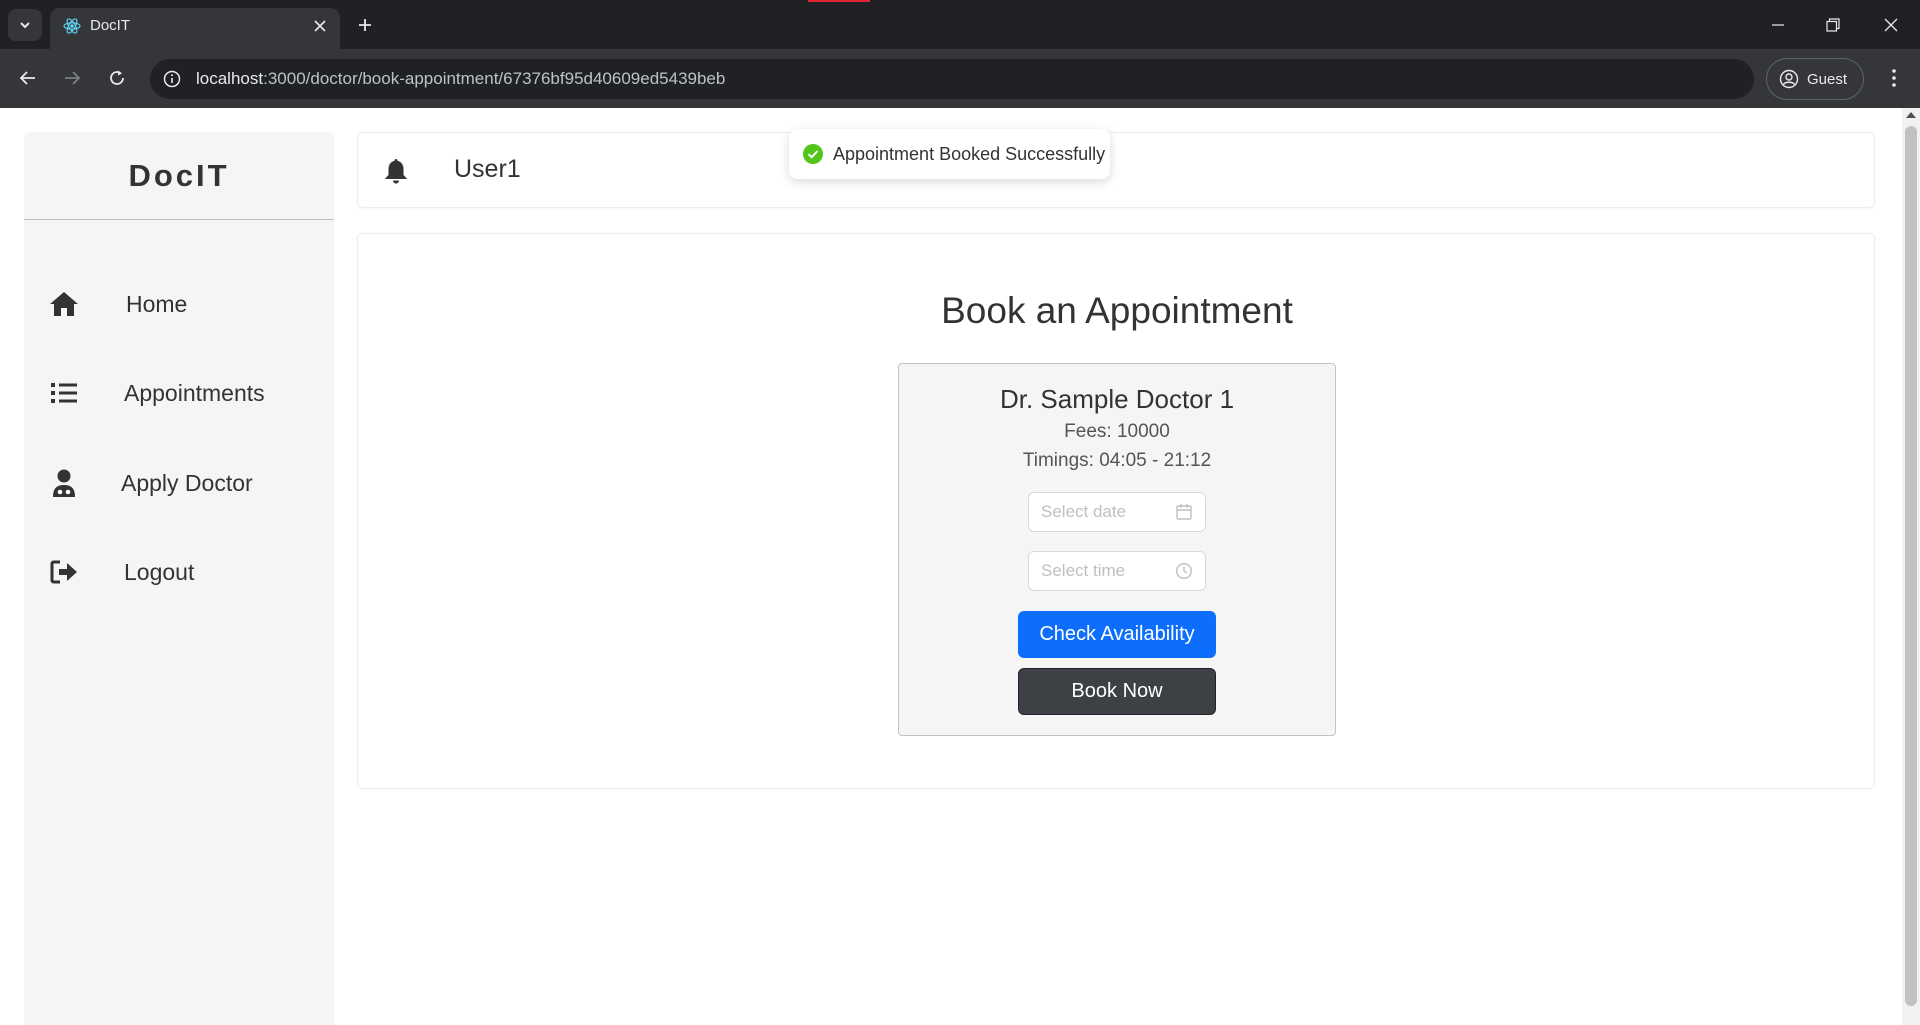 The height and width of the screenshot is (1025, 1920). I want to click on browser-menu-button, so click(1894, 78).